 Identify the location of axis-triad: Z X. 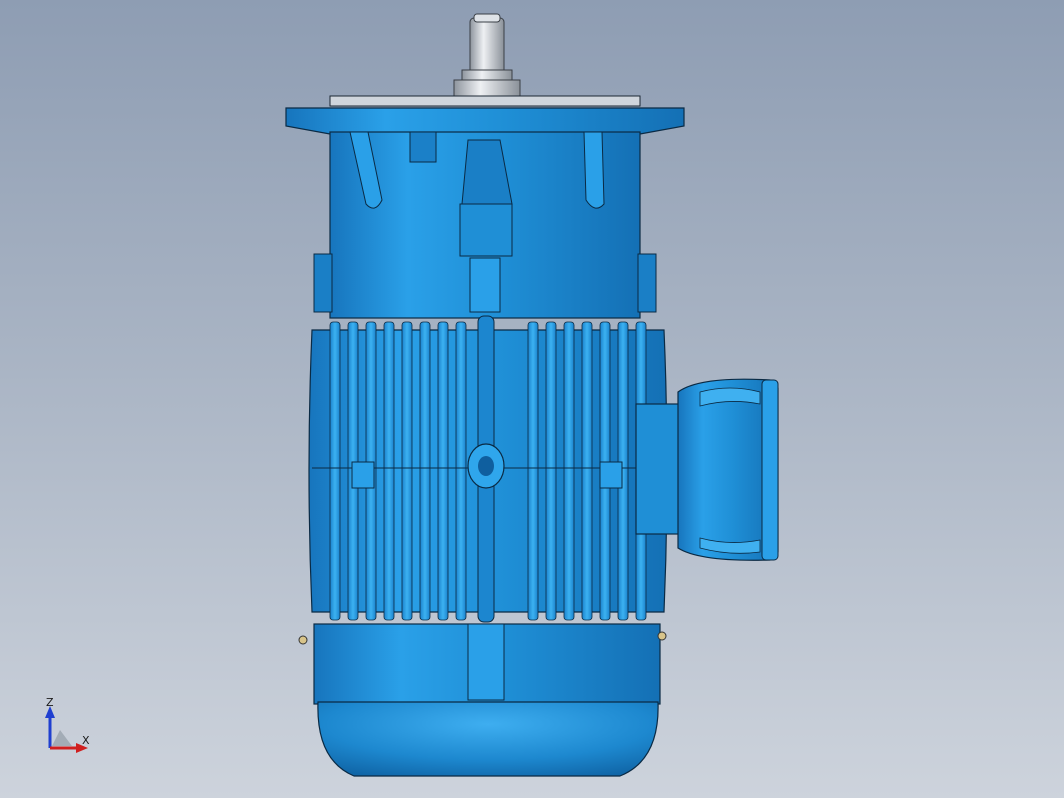
(65, 727).